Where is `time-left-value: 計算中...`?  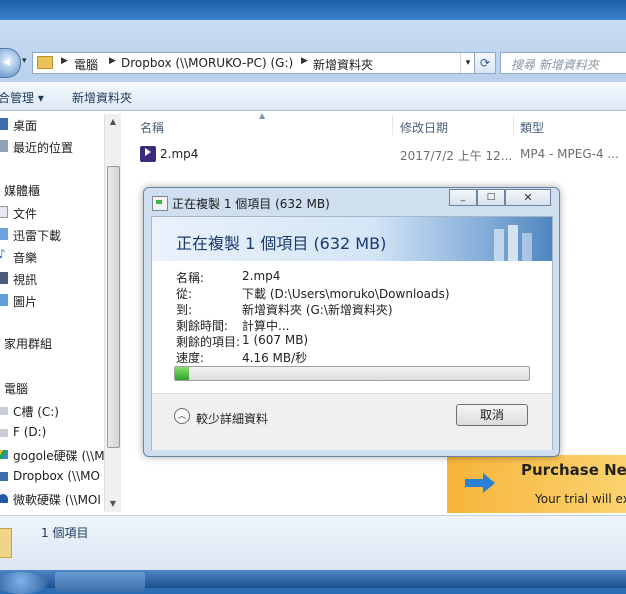
time-left-value: 計算中... is located at coordinates (266, 326).